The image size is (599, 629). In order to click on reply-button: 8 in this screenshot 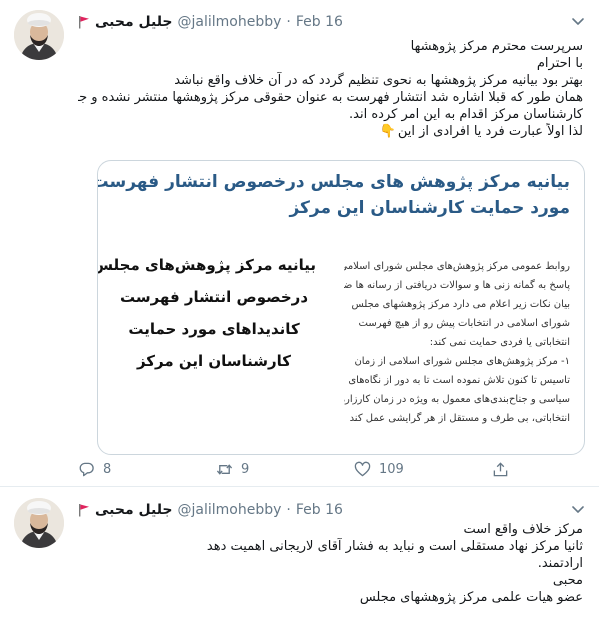, I will do `click(94, 469)`.